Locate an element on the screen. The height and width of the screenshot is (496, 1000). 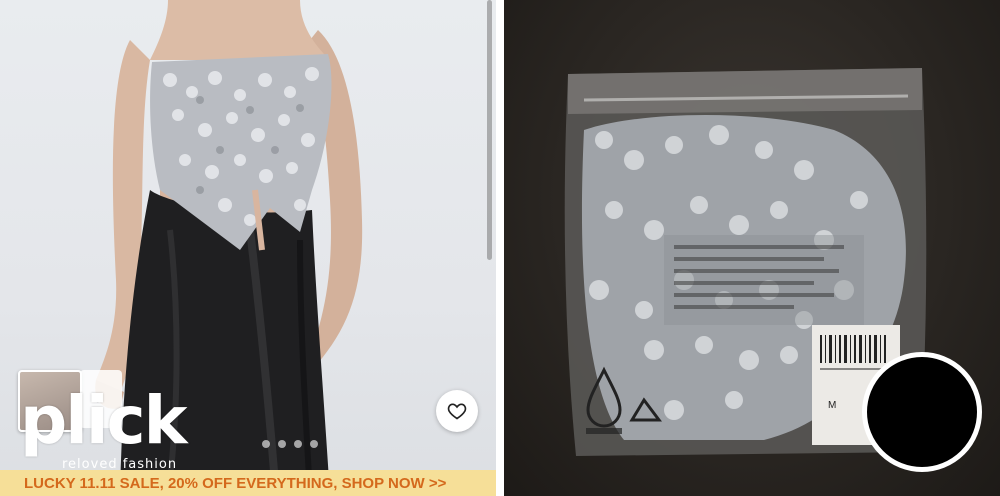
divider is located at coordinates (500, 248).